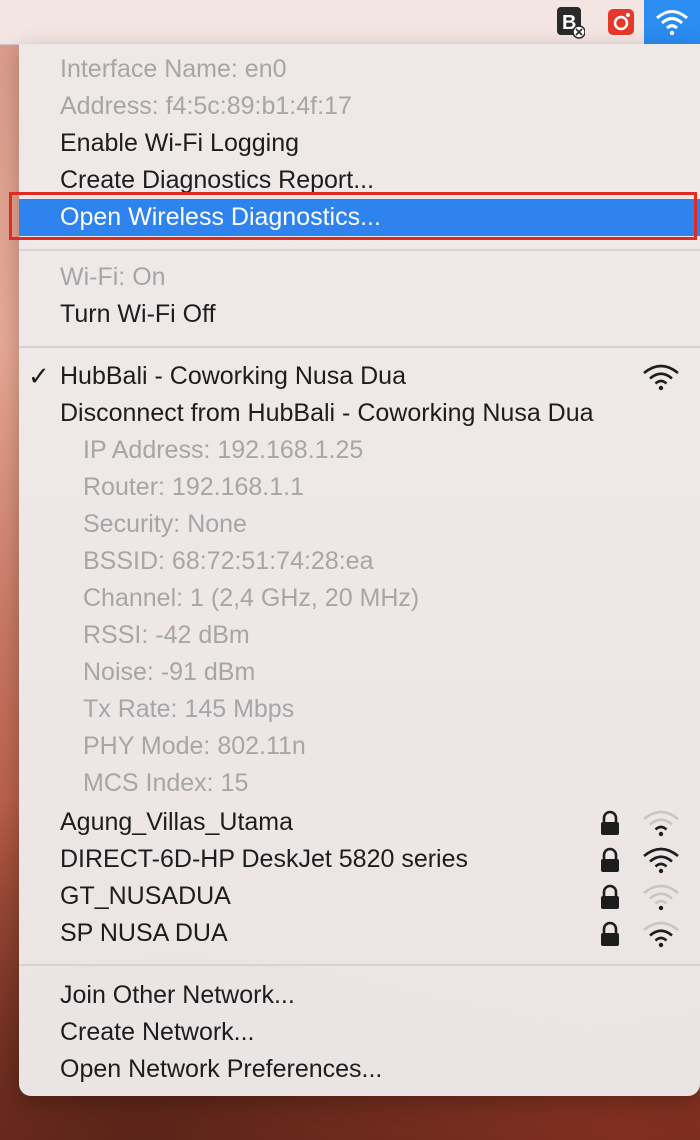  Describe the element at coordinates (169, 672) in the screenshot. I see `noise-detail: Noise: -91 dBm` at that location.